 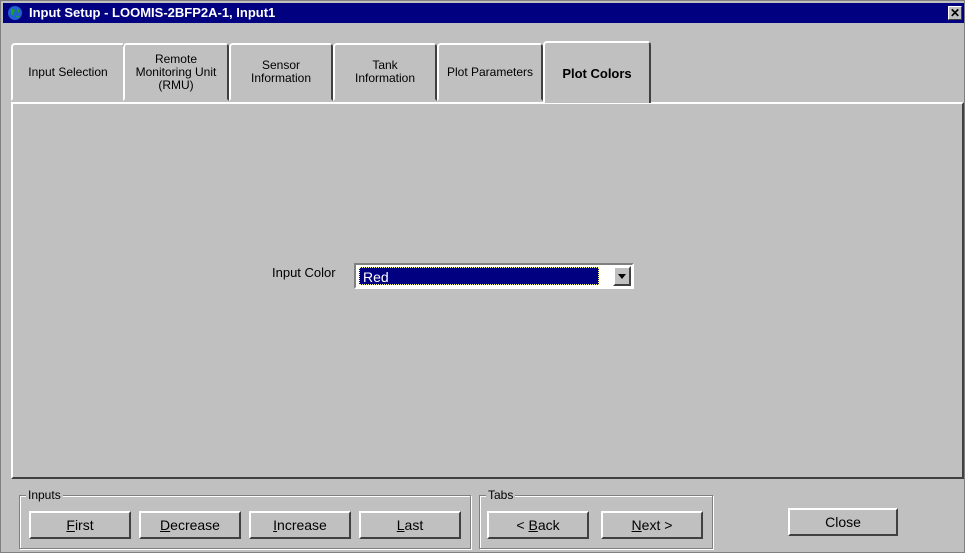 I want to click on close-window-button: ✕, so click(x=955, y=13).